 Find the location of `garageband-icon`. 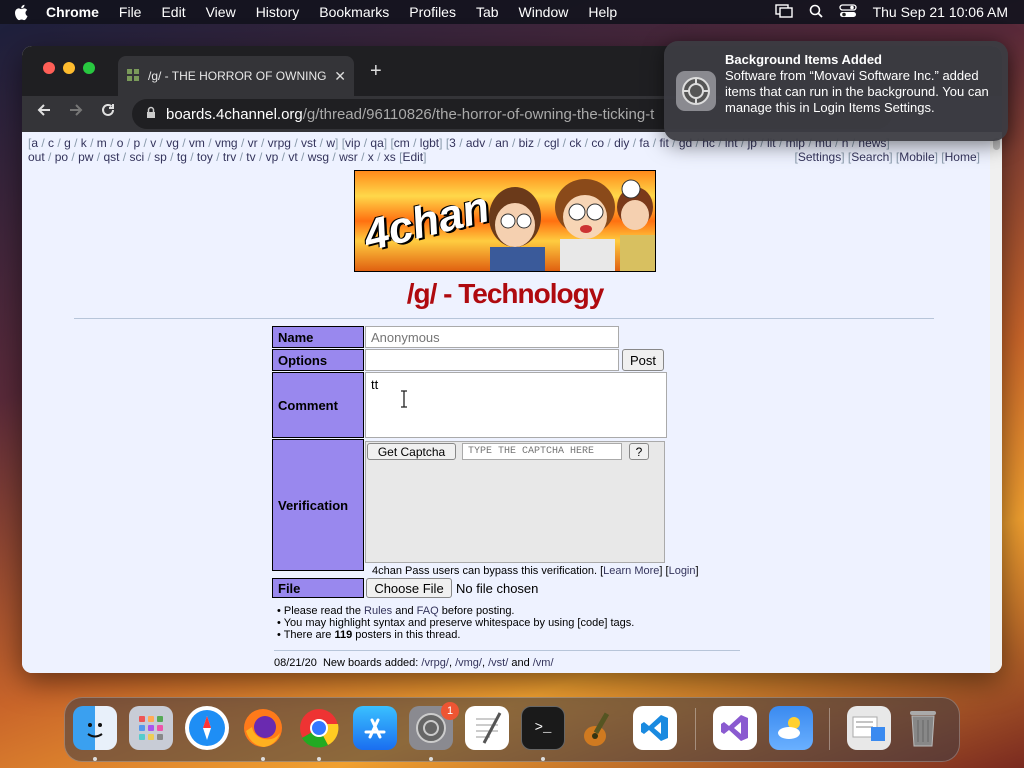

garageband-icon is located at coordinates (599, 728).